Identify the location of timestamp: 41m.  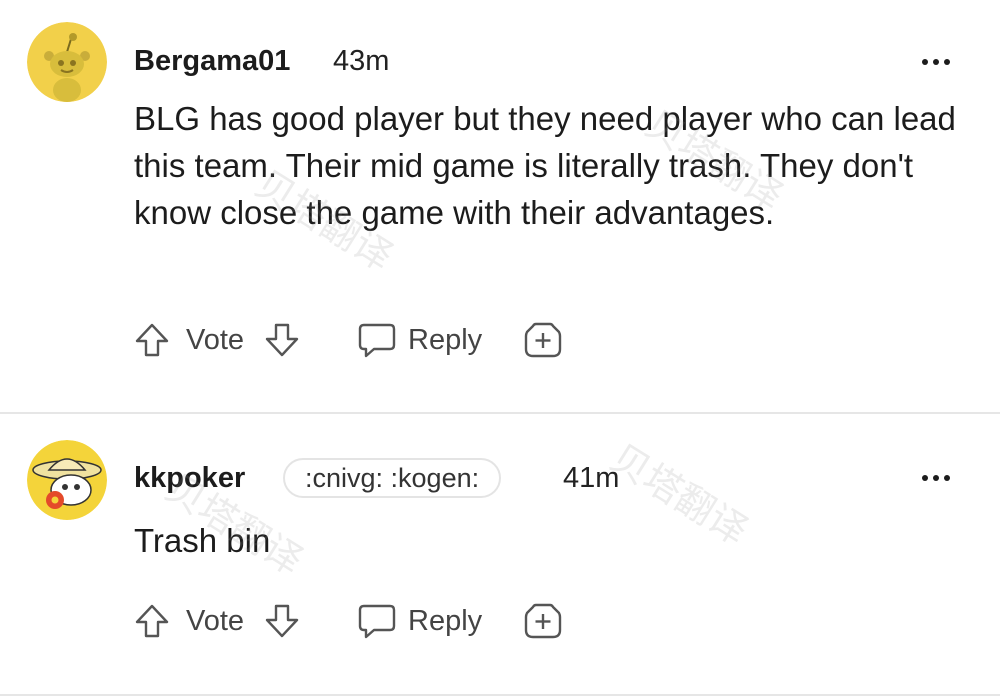
(591, 478).